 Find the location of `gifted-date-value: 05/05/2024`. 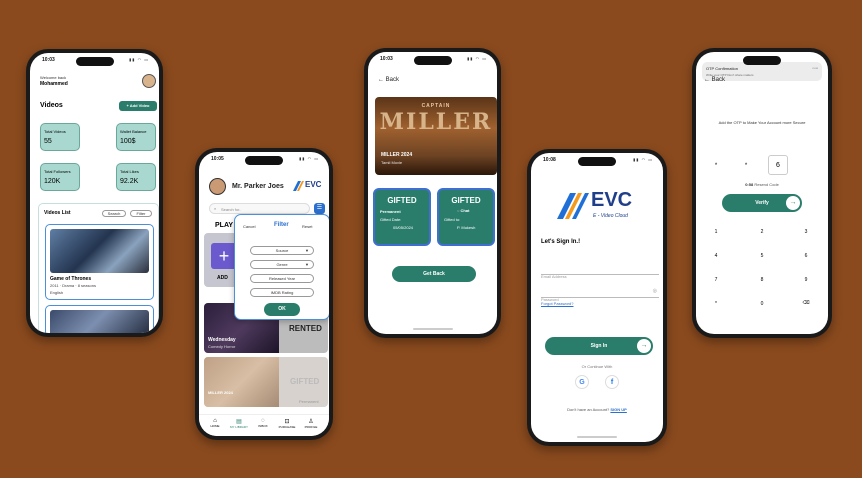

gifted-date-value: 05/05/2024 is located at coordinates (403, 227).